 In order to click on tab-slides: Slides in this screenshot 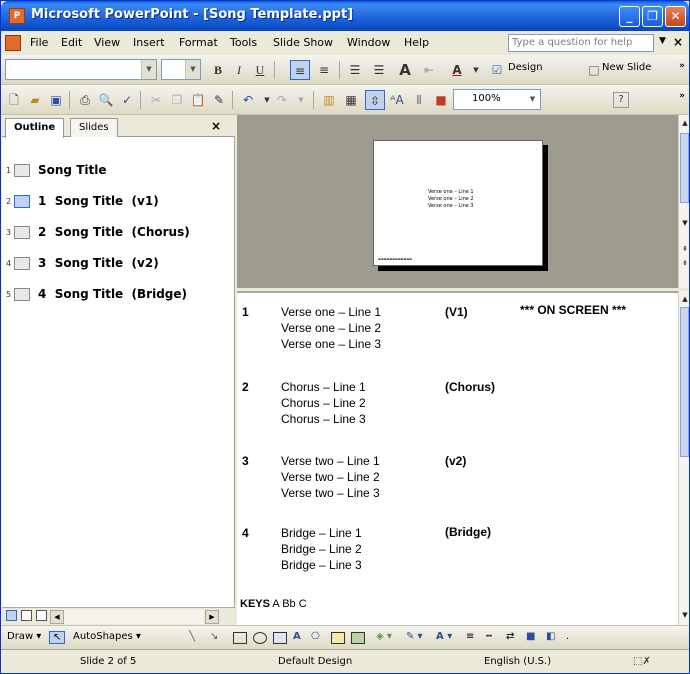, I will do `click(94, 127)`.